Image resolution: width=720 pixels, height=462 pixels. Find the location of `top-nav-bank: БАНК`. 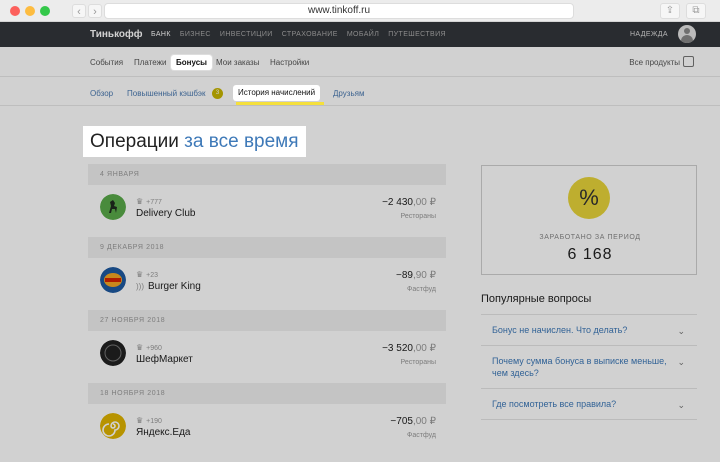

top-nav-bank: БАНК is located at coordinates (161, 34).